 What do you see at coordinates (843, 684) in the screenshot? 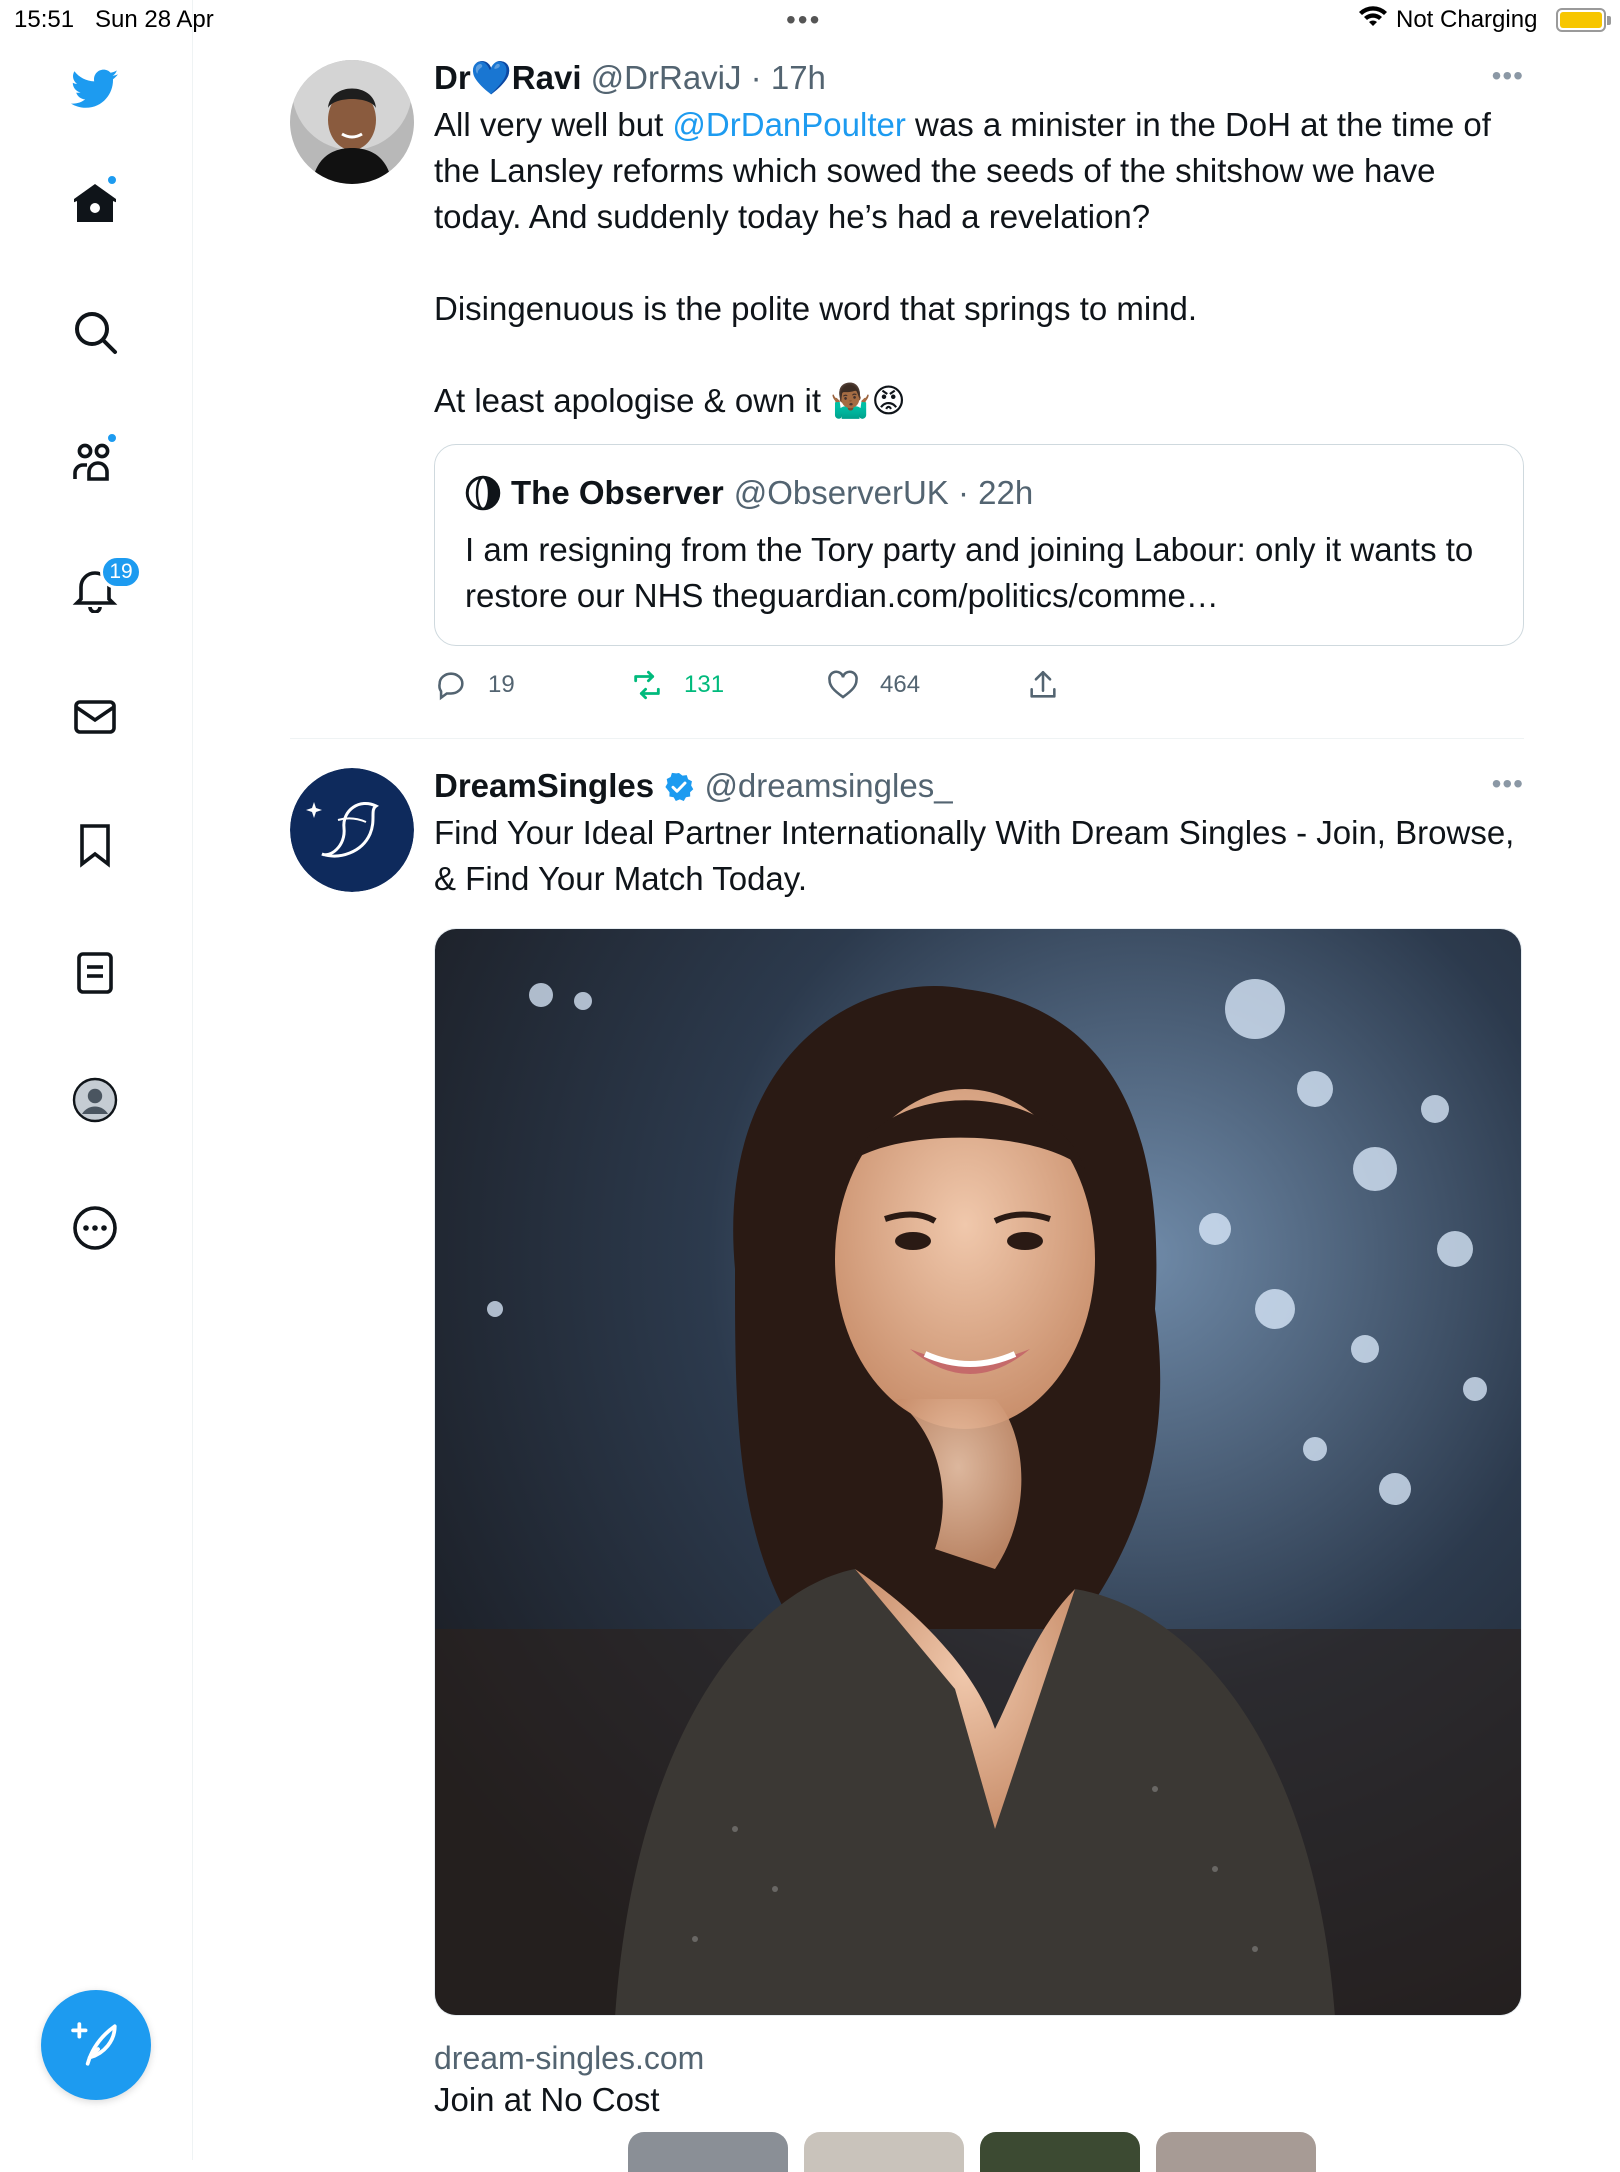
I see `like-icon` at bounding box center [843, 684].